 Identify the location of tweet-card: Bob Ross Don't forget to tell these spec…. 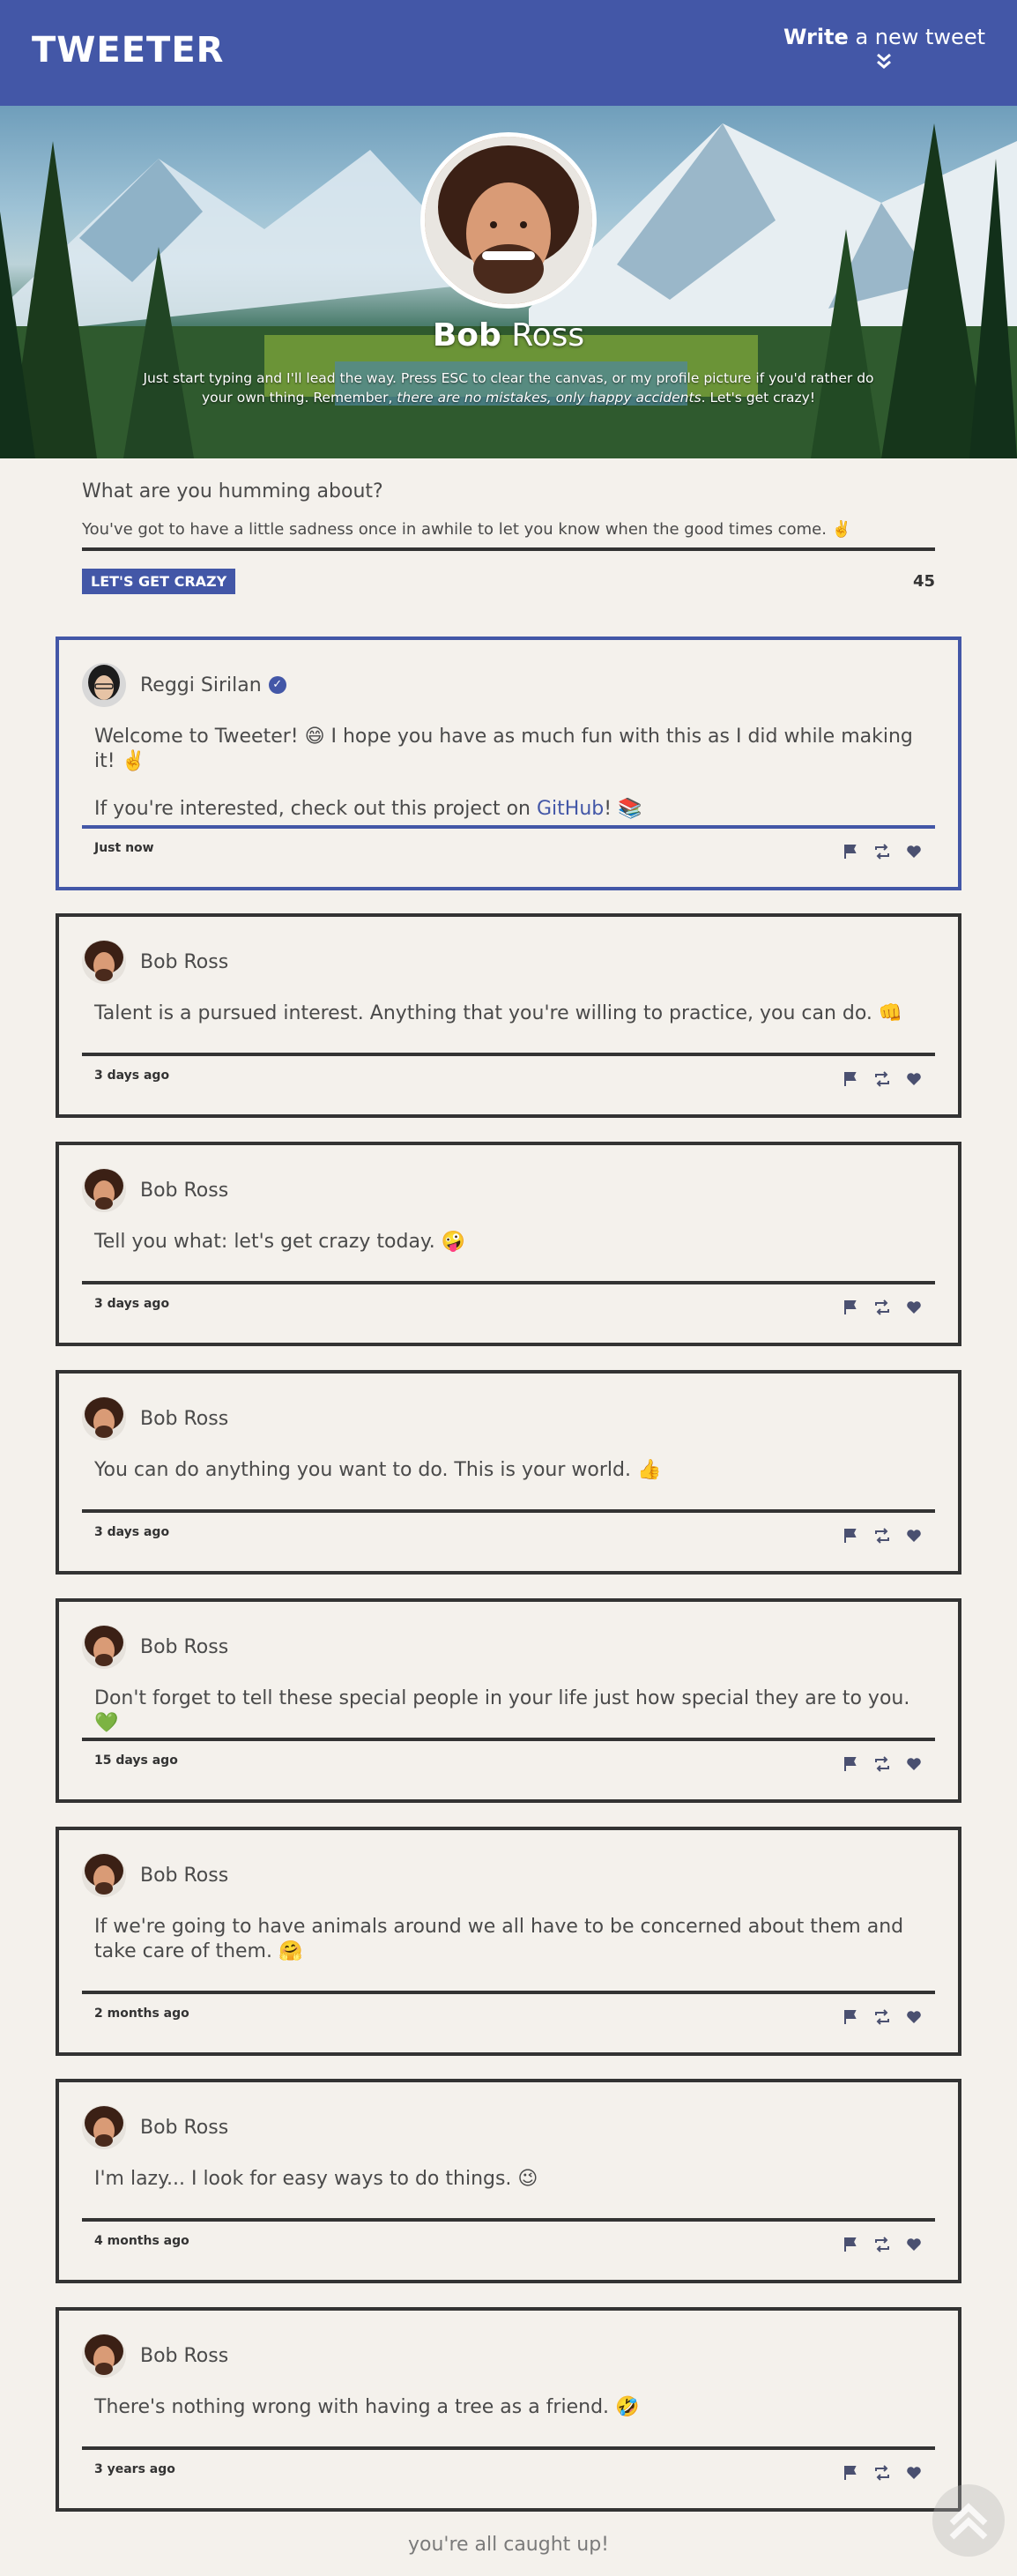
(508, 1700).